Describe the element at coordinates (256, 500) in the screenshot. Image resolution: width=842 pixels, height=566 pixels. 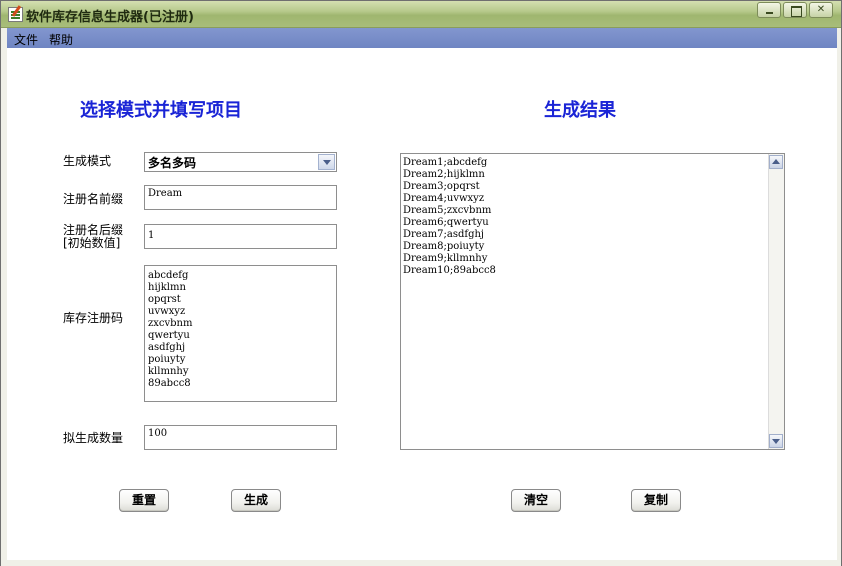
I see `generate-button: 生成` at that location.